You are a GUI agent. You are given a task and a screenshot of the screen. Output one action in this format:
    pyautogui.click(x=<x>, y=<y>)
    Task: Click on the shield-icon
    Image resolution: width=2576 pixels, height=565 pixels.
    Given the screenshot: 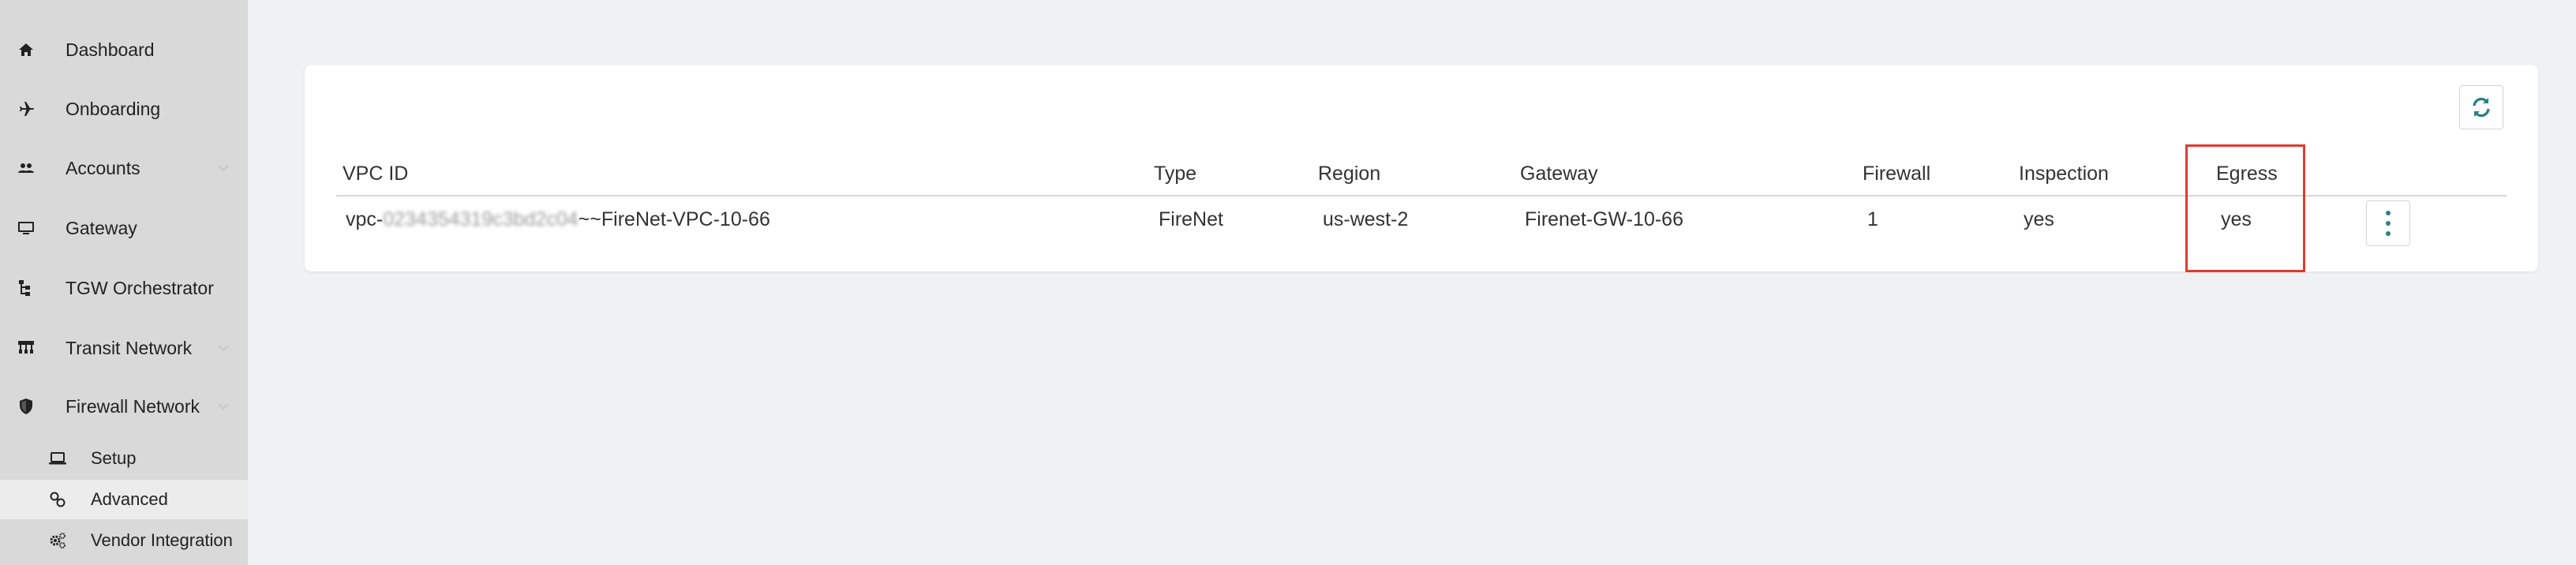 What is the action you would take?
    pyautogui.click(x=26, y=406)
    